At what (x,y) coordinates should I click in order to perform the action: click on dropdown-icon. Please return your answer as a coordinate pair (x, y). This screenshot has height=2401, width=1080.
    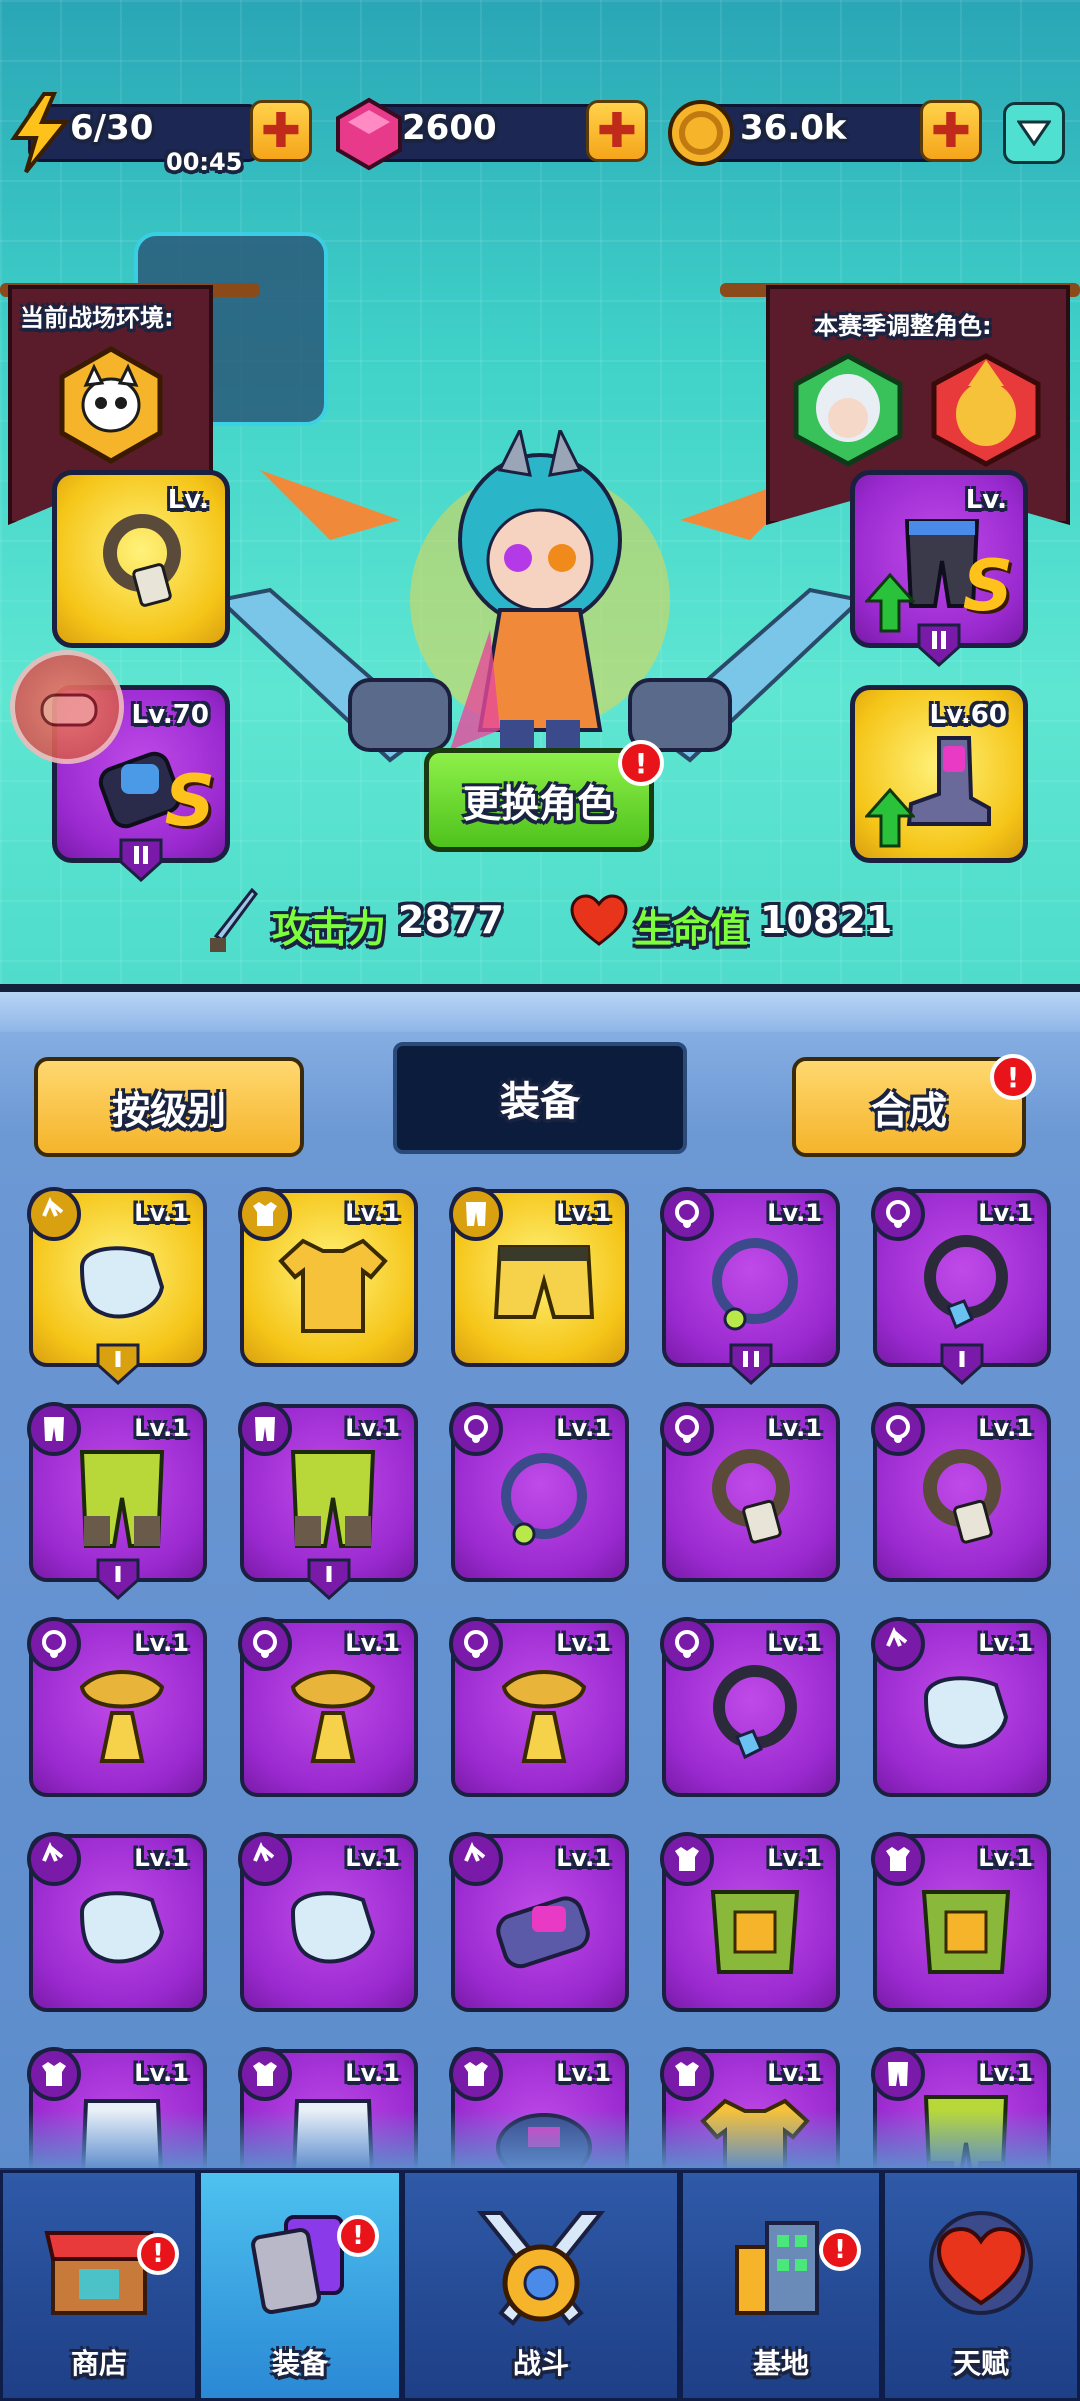
    Looking at the image, I should click on (1034, 133).